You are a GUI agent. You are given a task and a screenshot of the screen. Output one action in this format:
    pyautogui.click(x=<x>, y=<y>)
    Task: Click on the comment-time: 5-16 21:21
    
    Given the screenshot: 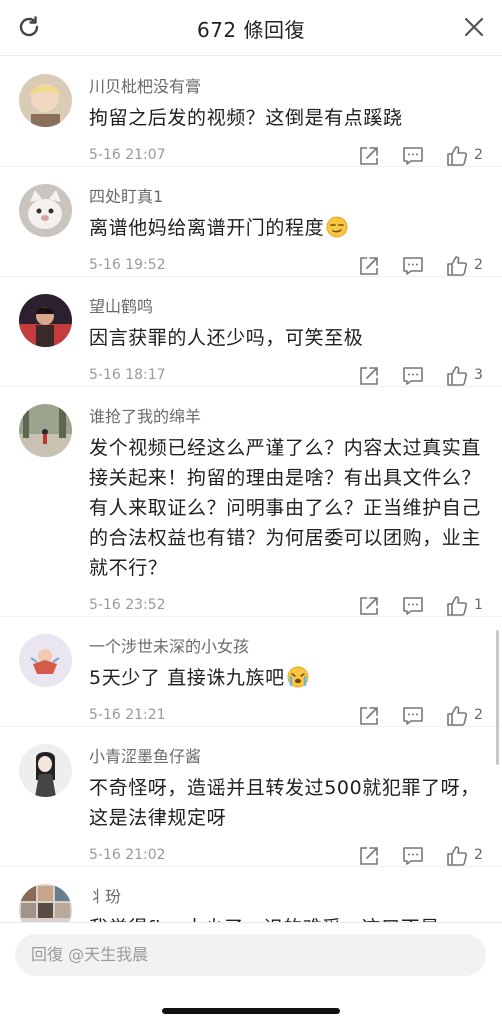 What is the action you would take?
    pyautogui.click(x=127, y=715)
    